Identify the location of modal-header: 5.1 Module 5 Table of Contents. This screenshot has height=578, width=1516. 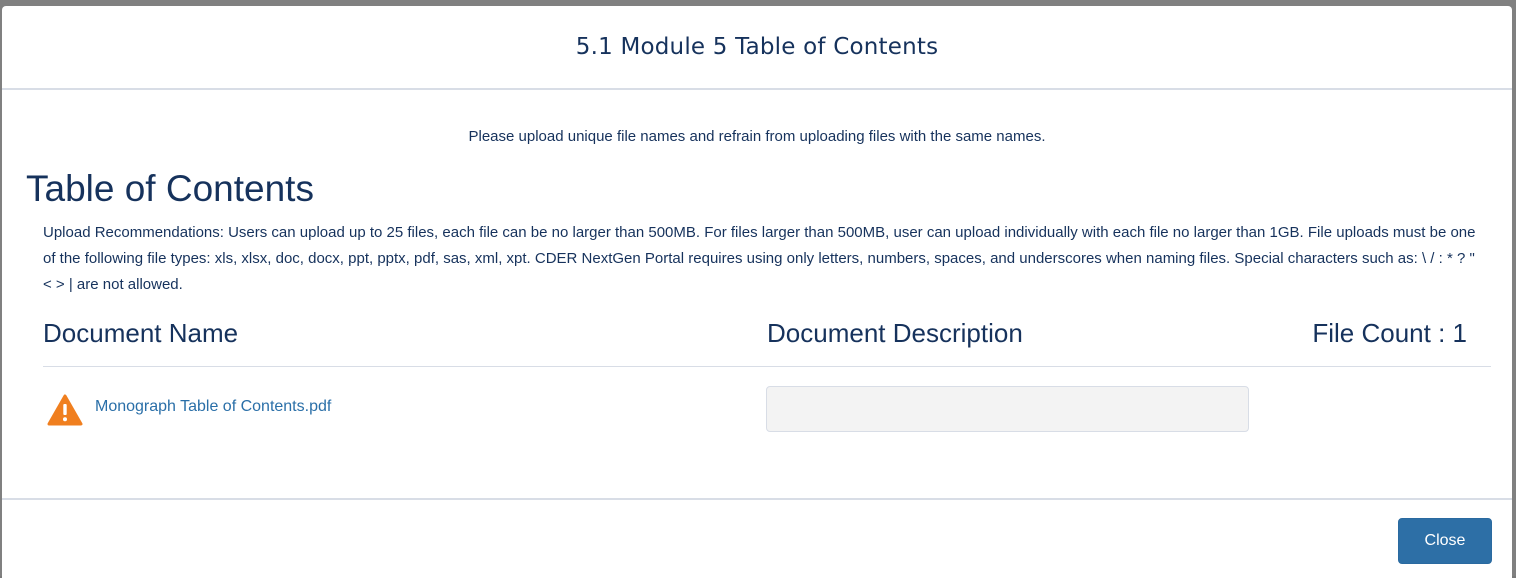
(757, 48).